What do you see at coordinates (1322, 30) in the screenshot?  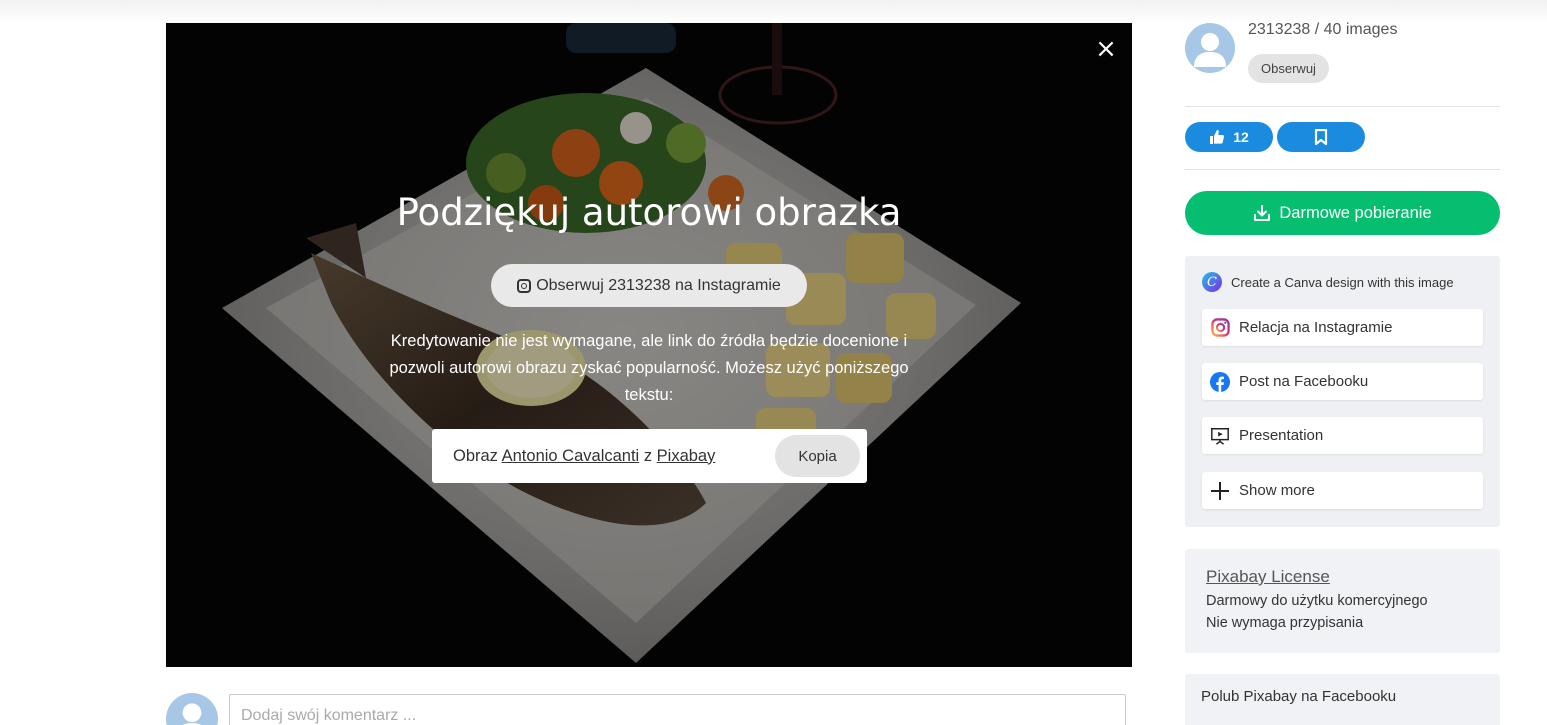 I see `author-name: 2313238 / 40 images` at bounding box center [1322, 30].